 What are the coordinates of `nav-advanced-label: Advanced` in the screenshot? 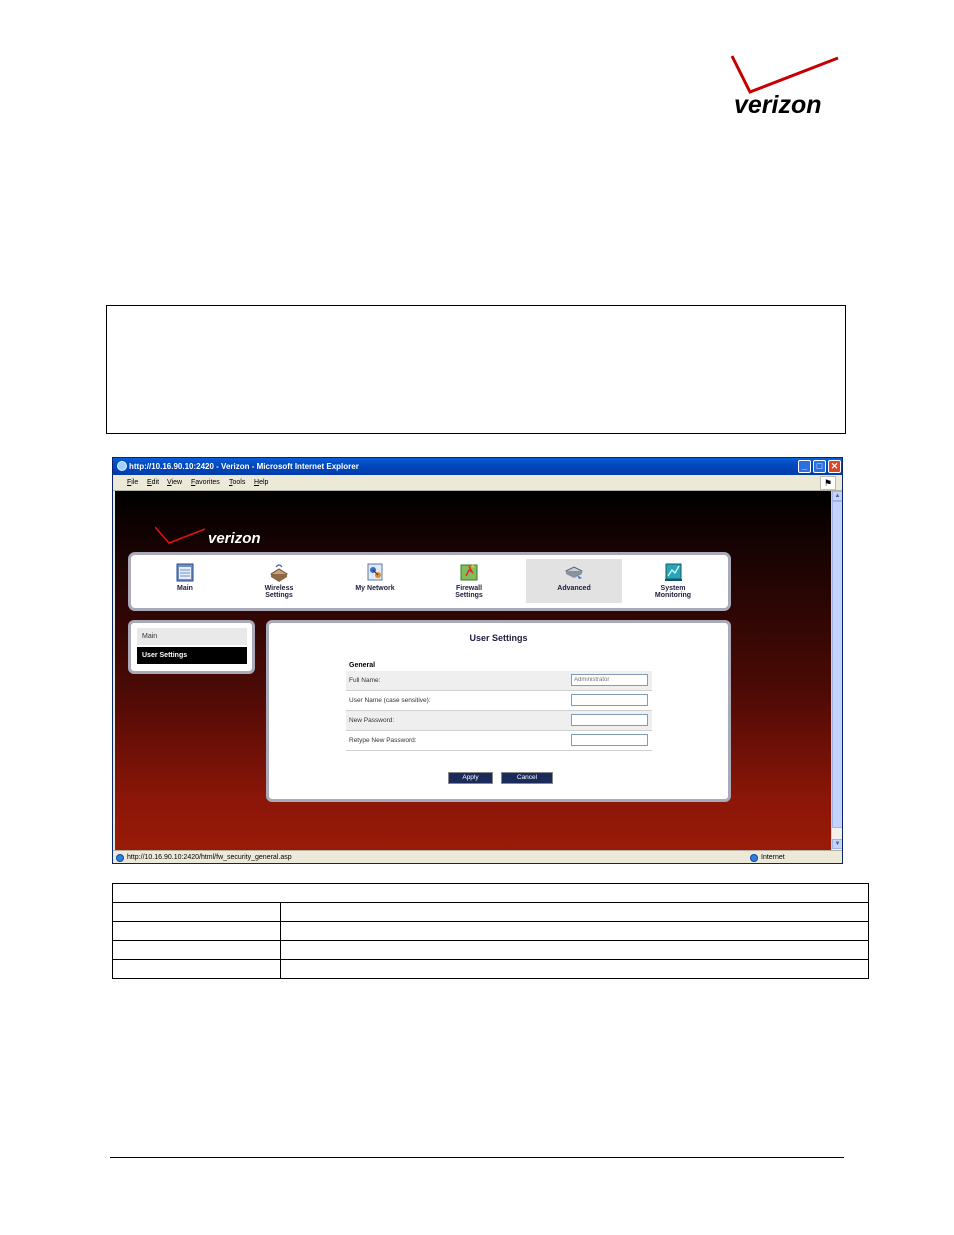 It's located at (574, 588).